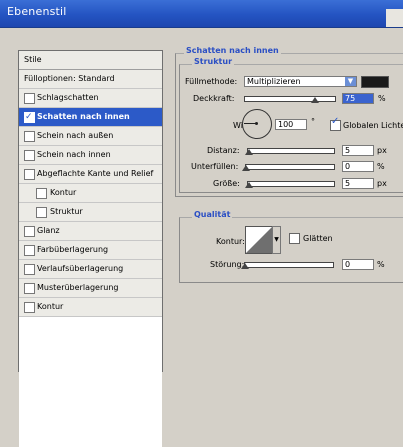 The image size is (403, 447). I want to click on antialias-checkbox, so click(294, 238).